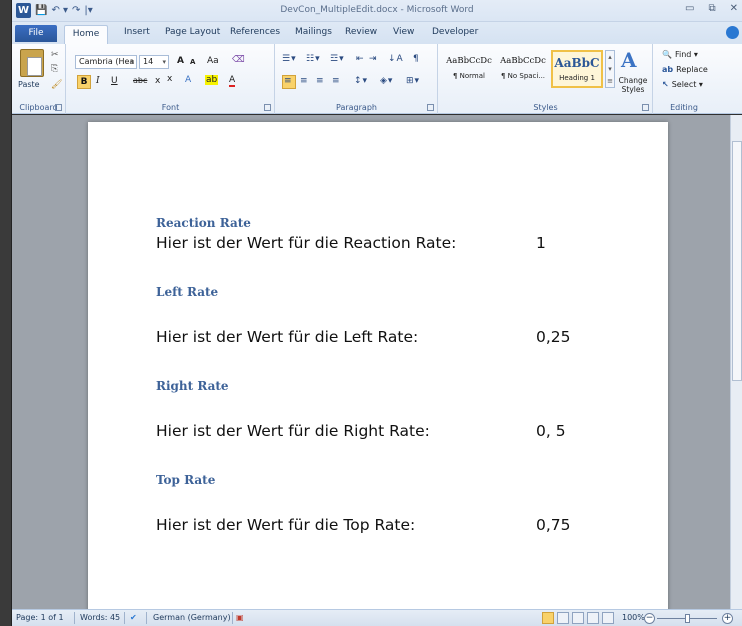 The width and height of the screenshot is (742, 626). I want to click on tab-insert: Insert, so click(137, 32).